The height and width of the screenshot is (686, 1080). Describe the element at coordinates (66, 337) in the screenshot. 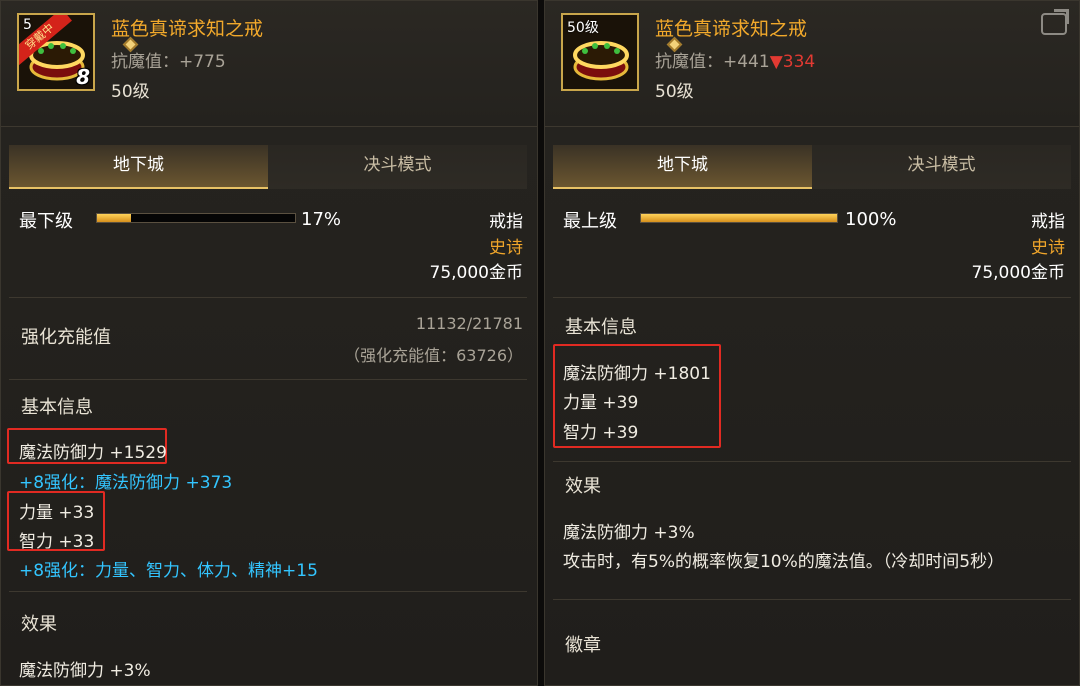

I see `charge-label: 强化充能值` at that location.